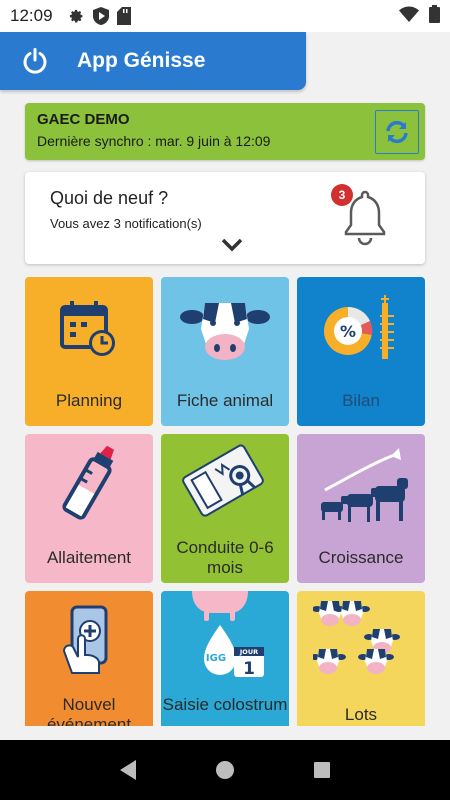 This screenshot has height=800, width=450. I want to click on baby-bottle-icon, so click(89, 485).